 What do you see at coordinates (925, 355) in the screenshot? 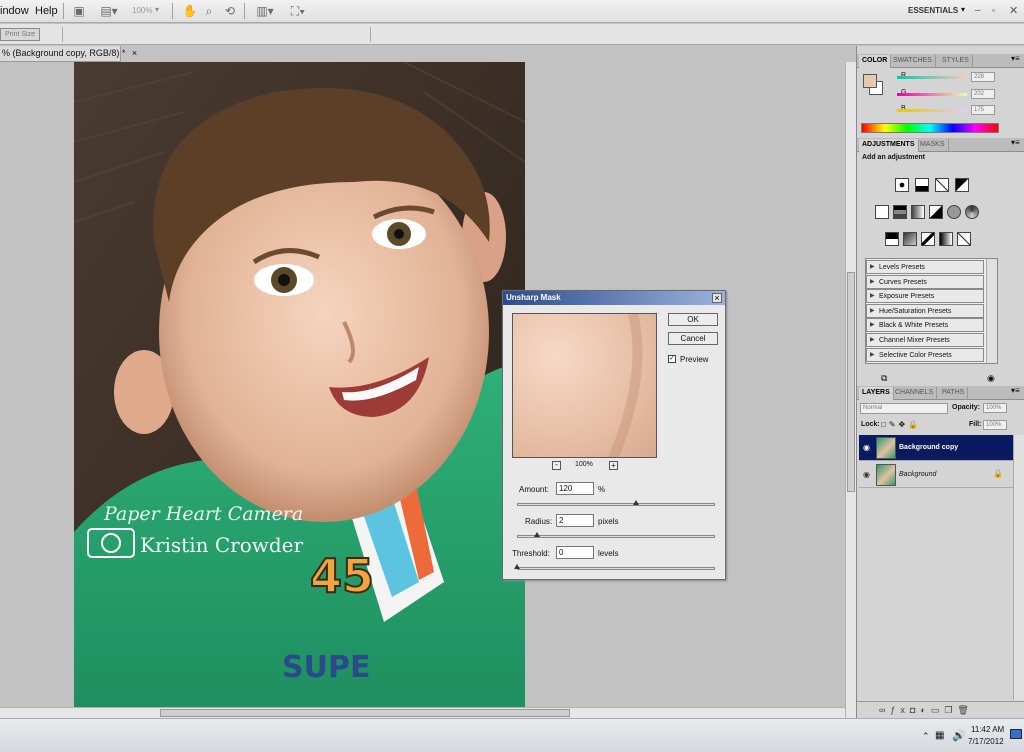
I see `preset-selective-color: Selective Color Presets` at bounding box center [925, 355].